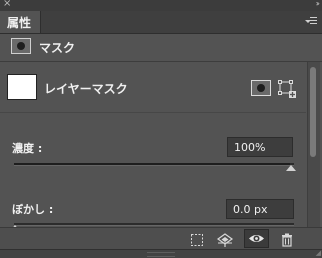 The width and height of the screenshot is (322, 258). I want to click on add-vector-mask-button, so click(287, 89).